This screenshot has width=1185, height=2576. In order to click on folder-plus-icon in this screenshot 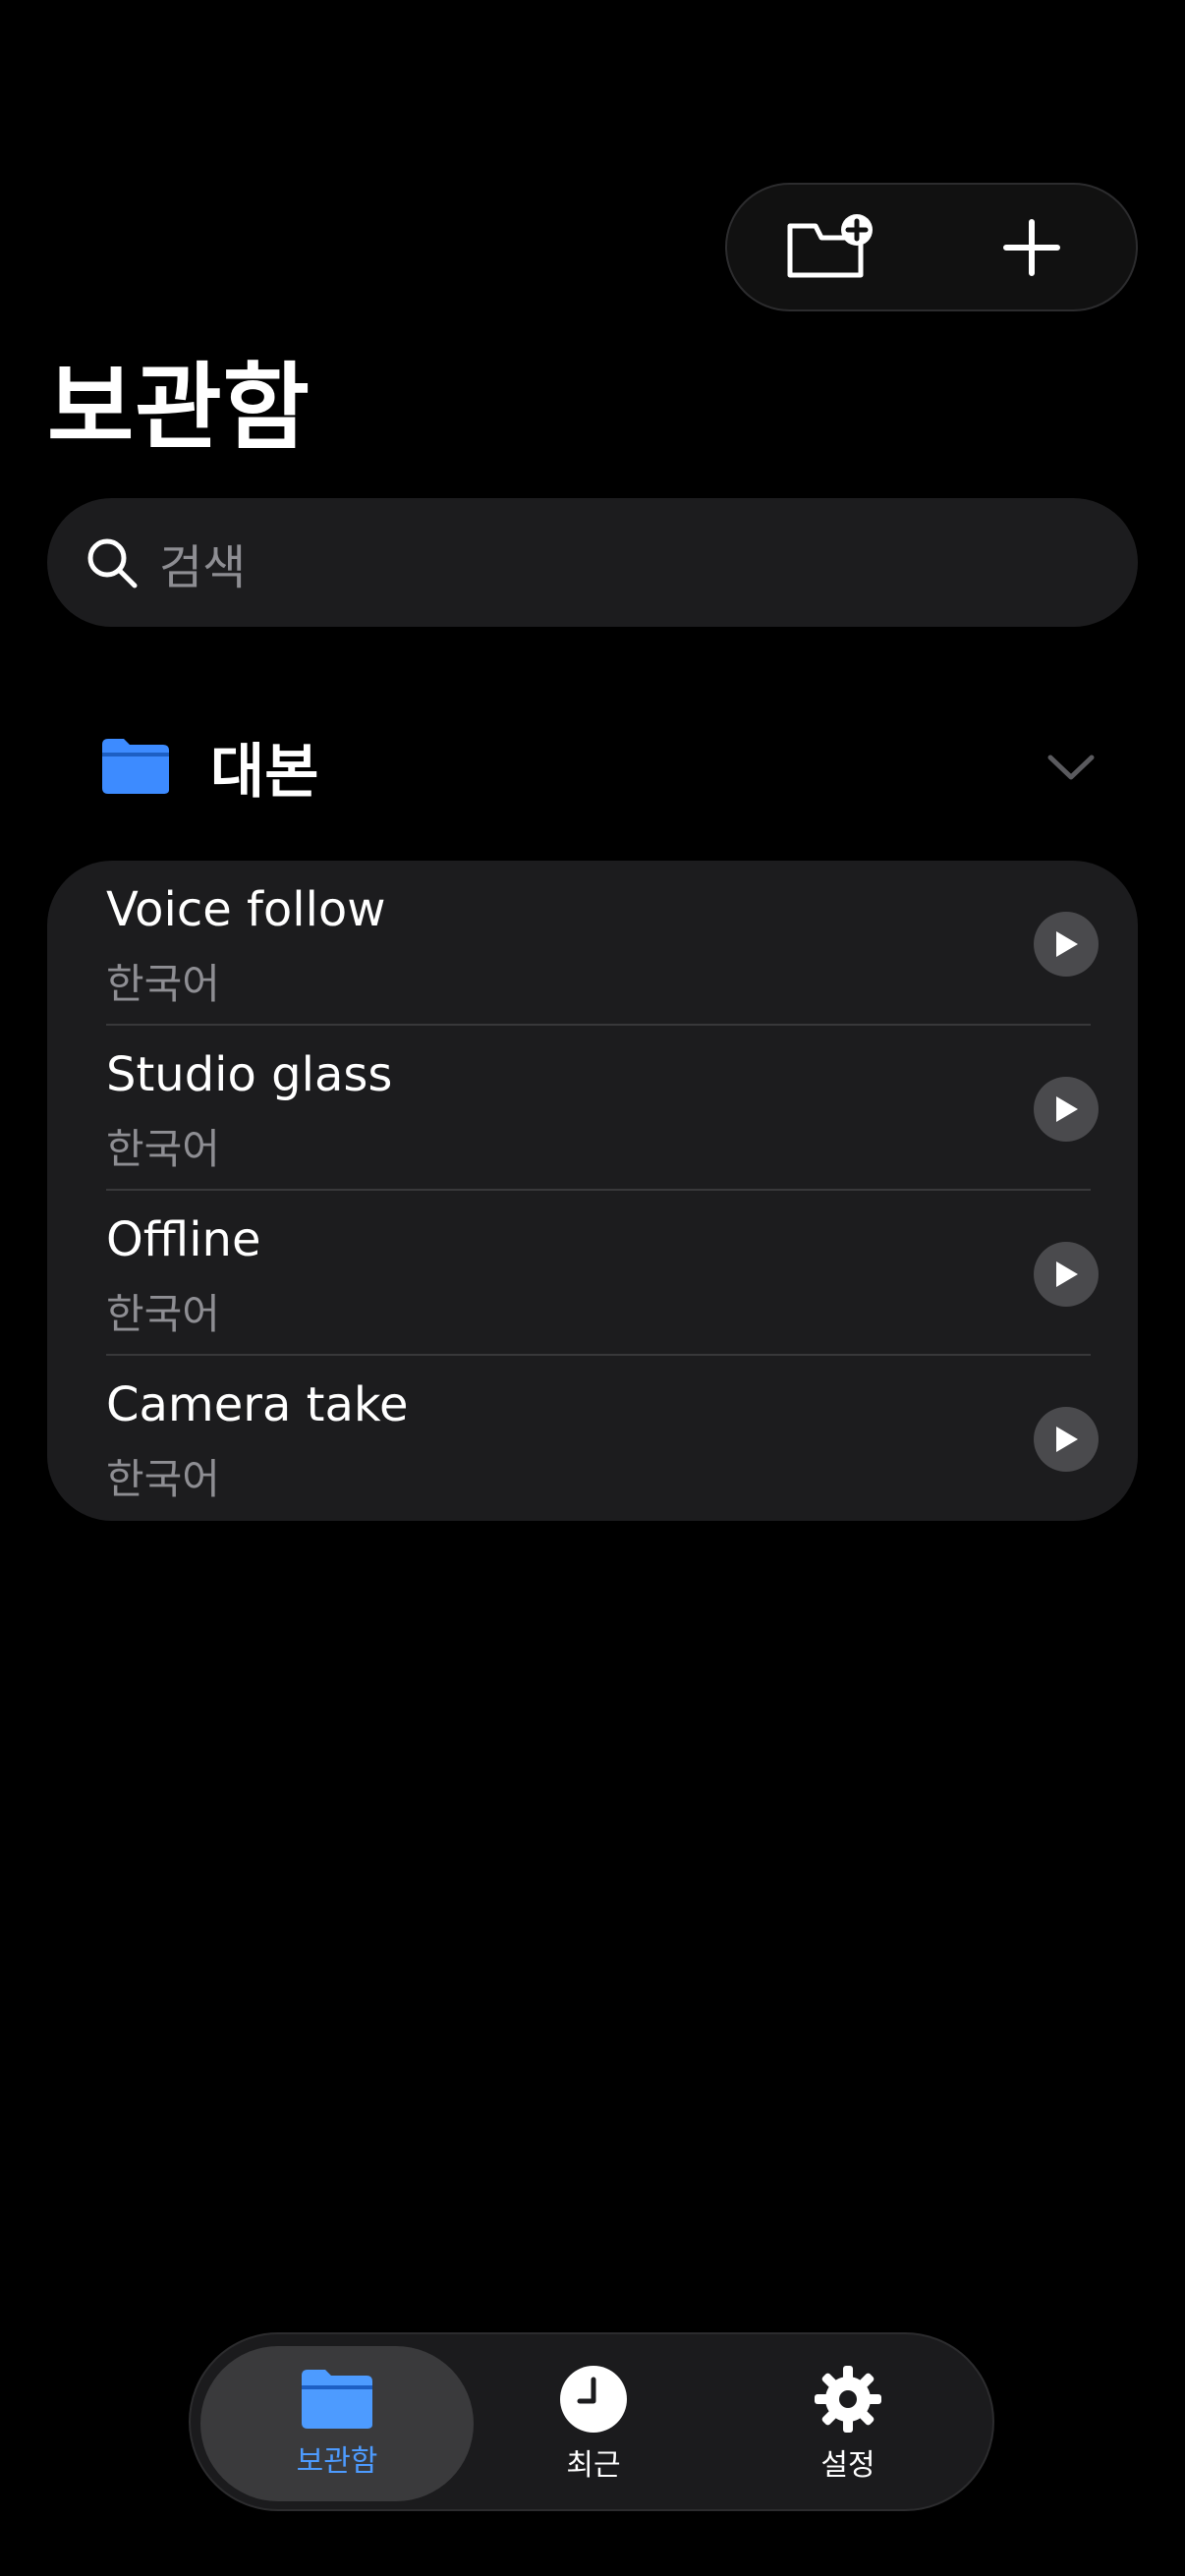, I will do `click(830, 245)`.